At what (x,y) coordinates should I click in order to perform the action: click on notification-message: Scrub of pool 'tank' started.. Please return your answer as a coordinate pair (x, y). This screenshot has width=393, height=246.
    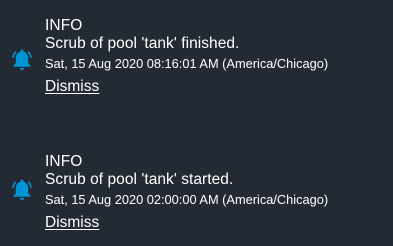
    Looking at the image, I should click on (139, 179).